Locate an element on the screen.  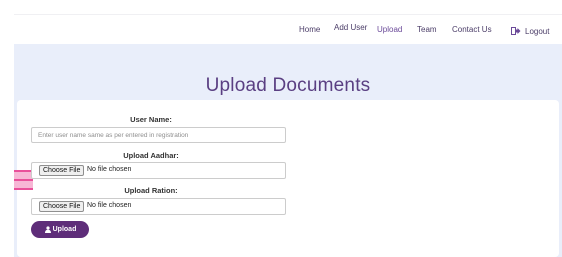
upload-submit-button: Upload is located at coordinates (60, 229).